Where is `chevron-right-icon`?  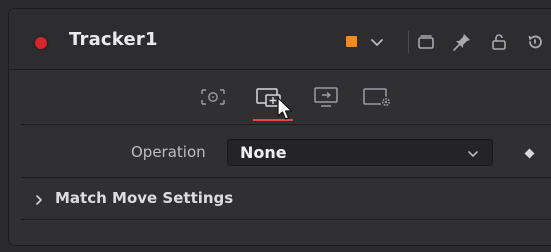
chevron-right-icon is located at coordinates (39, 199).